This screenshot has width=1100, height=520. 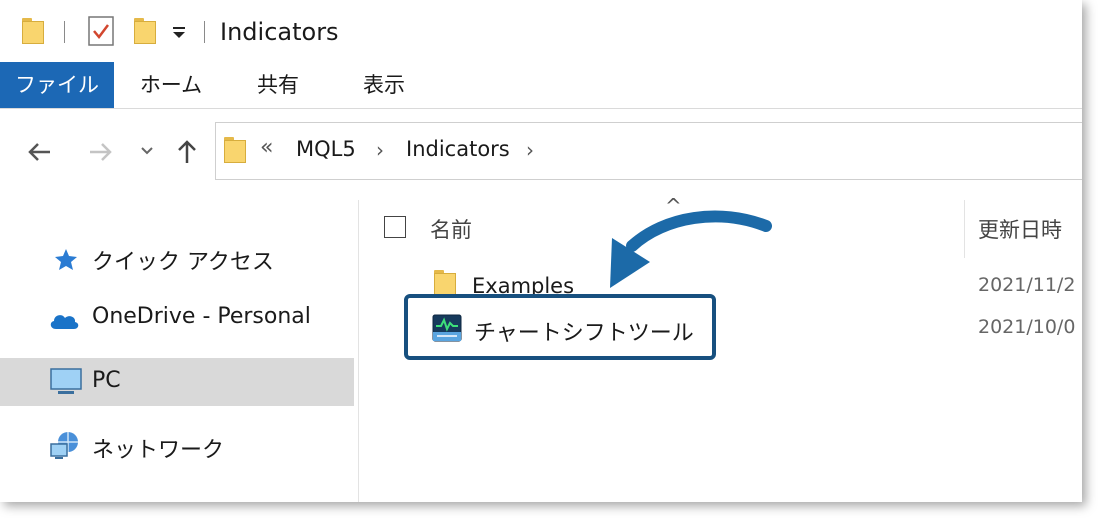 What do you see at coordinates (648, 151) in the screenshot?
I see `address-bar: « MQL5 › Indicators ›` at bounding box center [648, 151].